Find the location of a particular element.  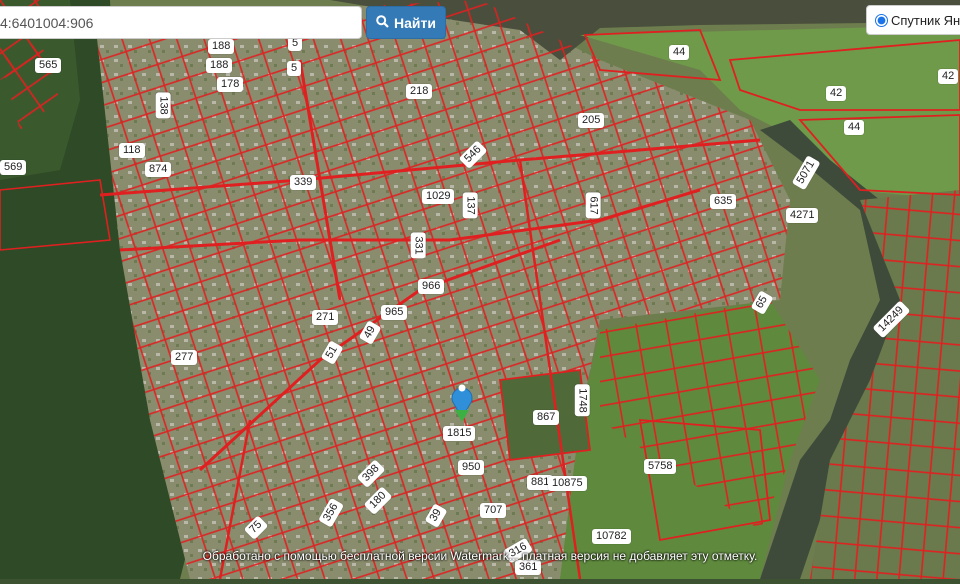

layer-satellite-option: Спутник Ян is located at coordinates (913, 20).